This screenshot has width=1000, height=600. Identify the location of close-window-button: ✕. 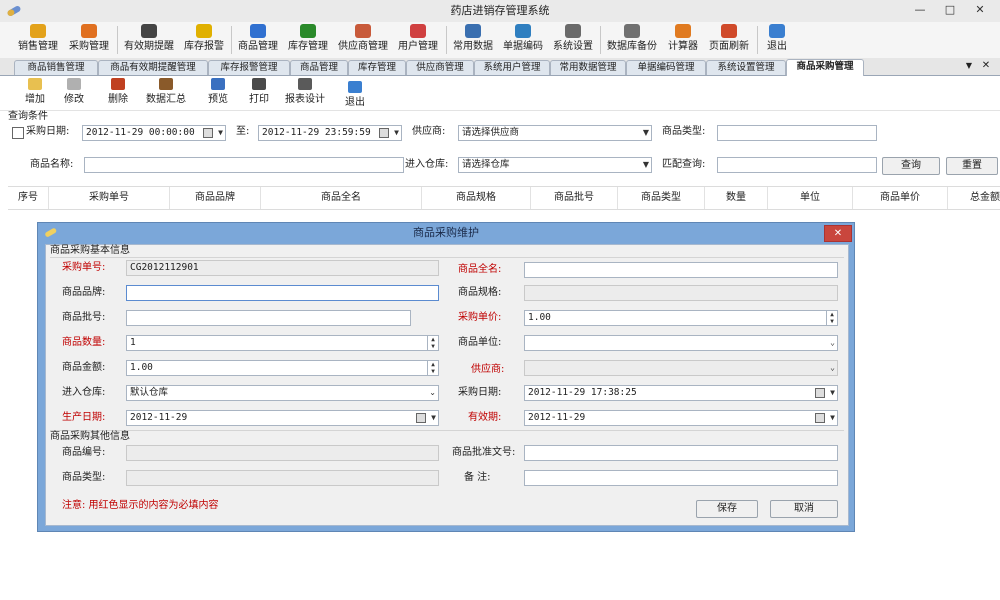
(980, 10).